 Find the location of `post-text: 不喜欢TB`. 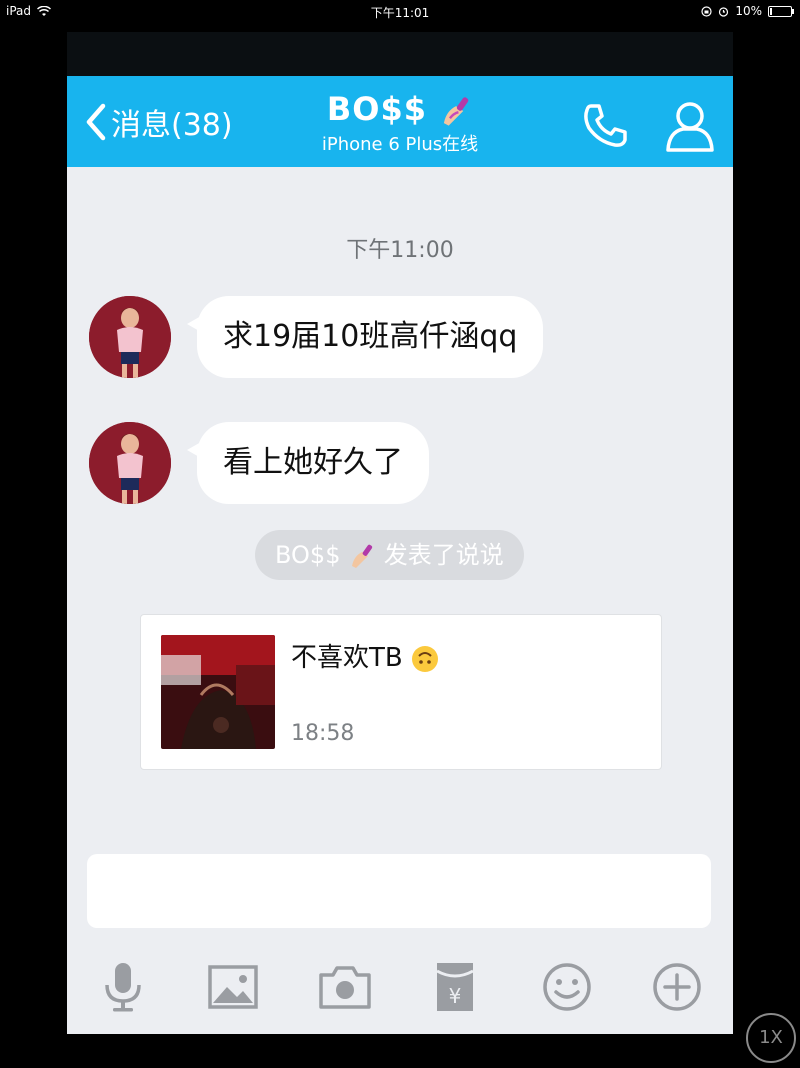

post-text: 不喜欢TB is located at coordinates (347, 658).